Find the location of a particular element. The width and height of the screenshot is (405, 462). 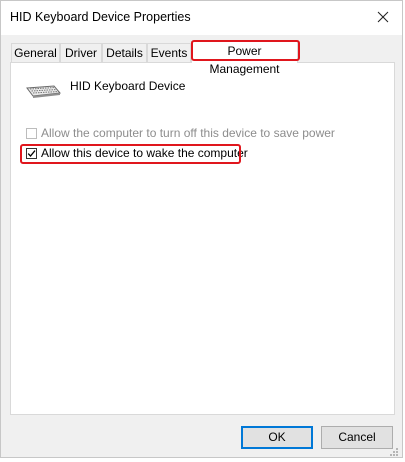

keyboard-icon is located at coordinates (44, 90).